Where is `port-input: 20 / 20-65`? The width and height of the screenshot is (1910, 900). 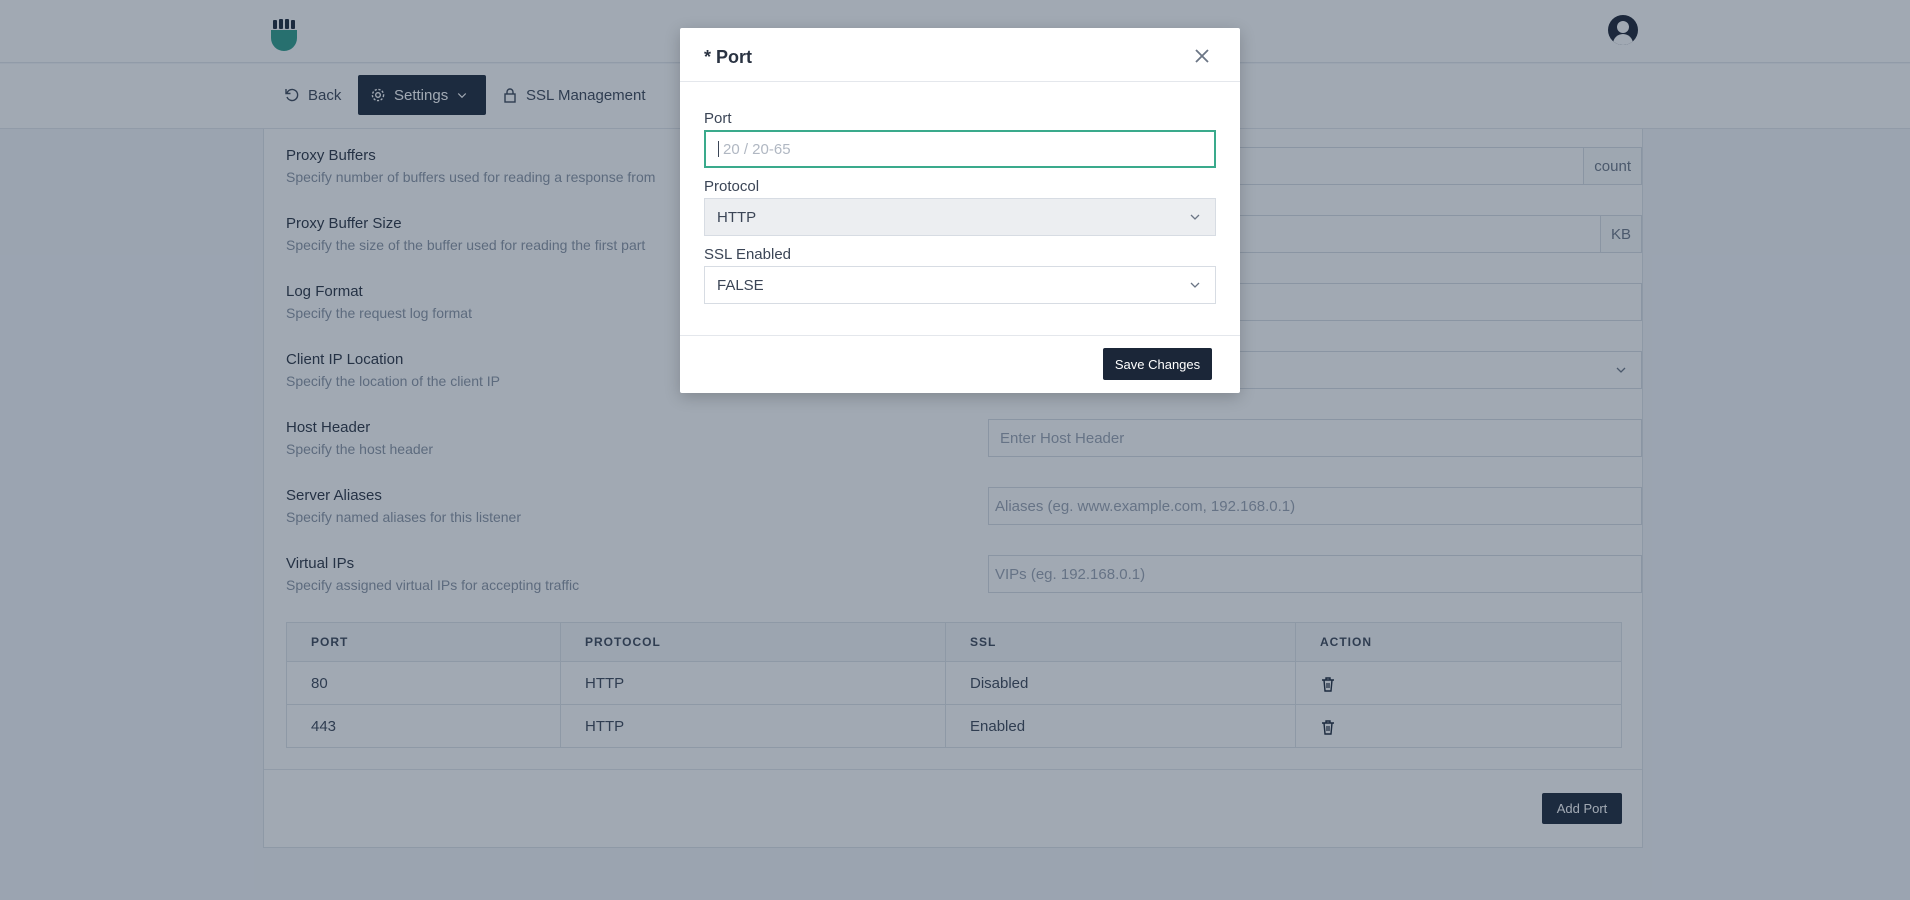
port-input: 20 / 20-65 is located at coordinates (960, 149).